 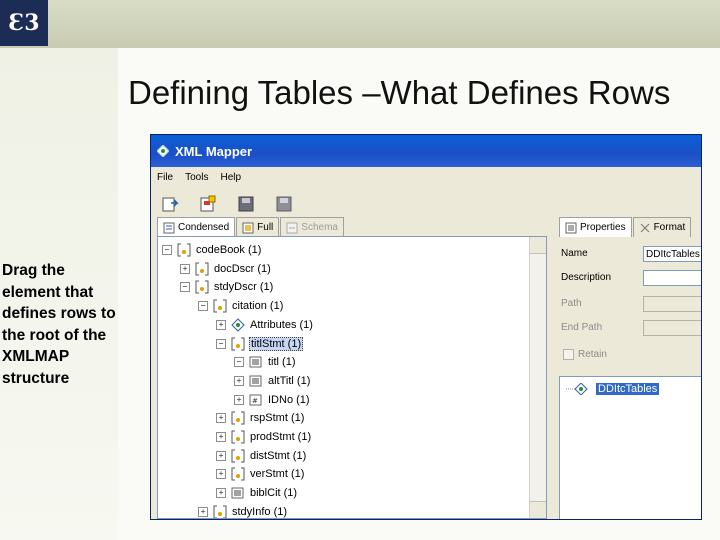 I want to click on tree-node: + altTitl (1), so click(x=272, y=381).